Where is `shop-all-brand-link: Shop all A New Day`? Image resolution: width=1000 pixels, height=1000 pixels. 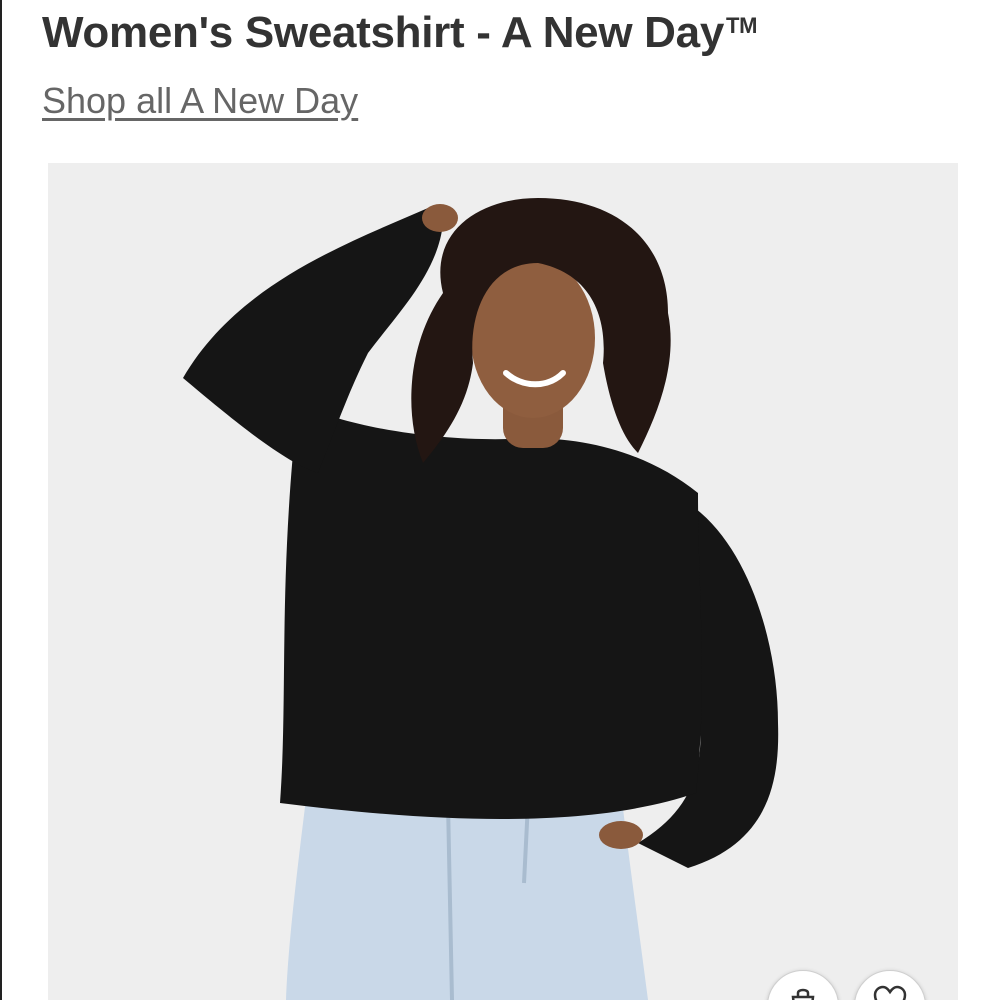
shop-all-brand-link: Shop all A New Day is located at coordinates (200, 101).